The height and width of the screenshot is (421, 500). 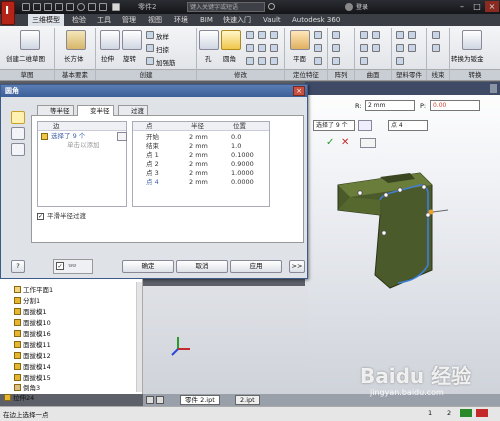 I want to click on rib-icon, so click(x=150, y=61).